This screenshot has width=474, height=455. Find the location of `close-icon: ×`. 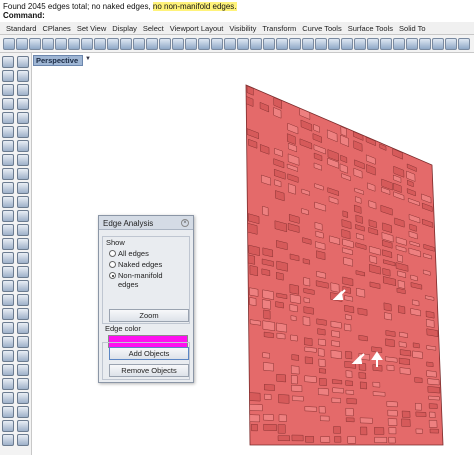

close-icon: × is located at coordinates (185, 223).